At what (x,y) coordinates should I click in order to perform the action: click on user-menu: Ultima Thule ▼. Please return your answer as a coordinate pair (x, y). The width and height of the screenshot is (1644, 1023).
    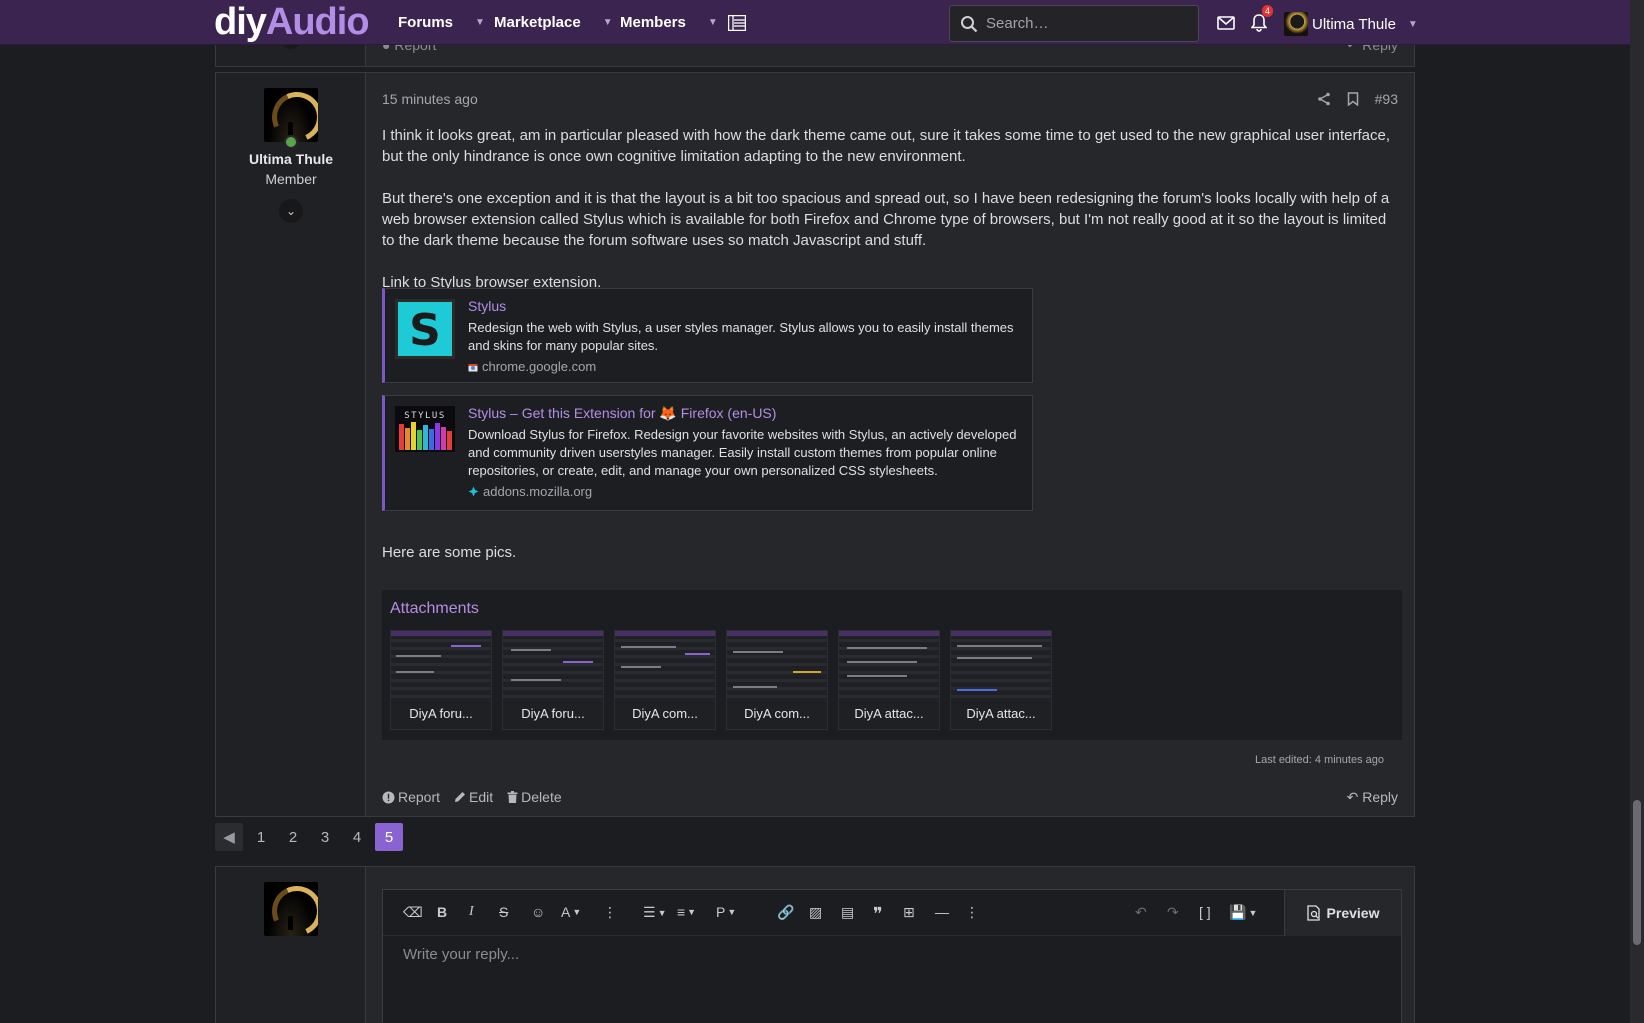
    Looking at the image, I should click on (1351, 24).